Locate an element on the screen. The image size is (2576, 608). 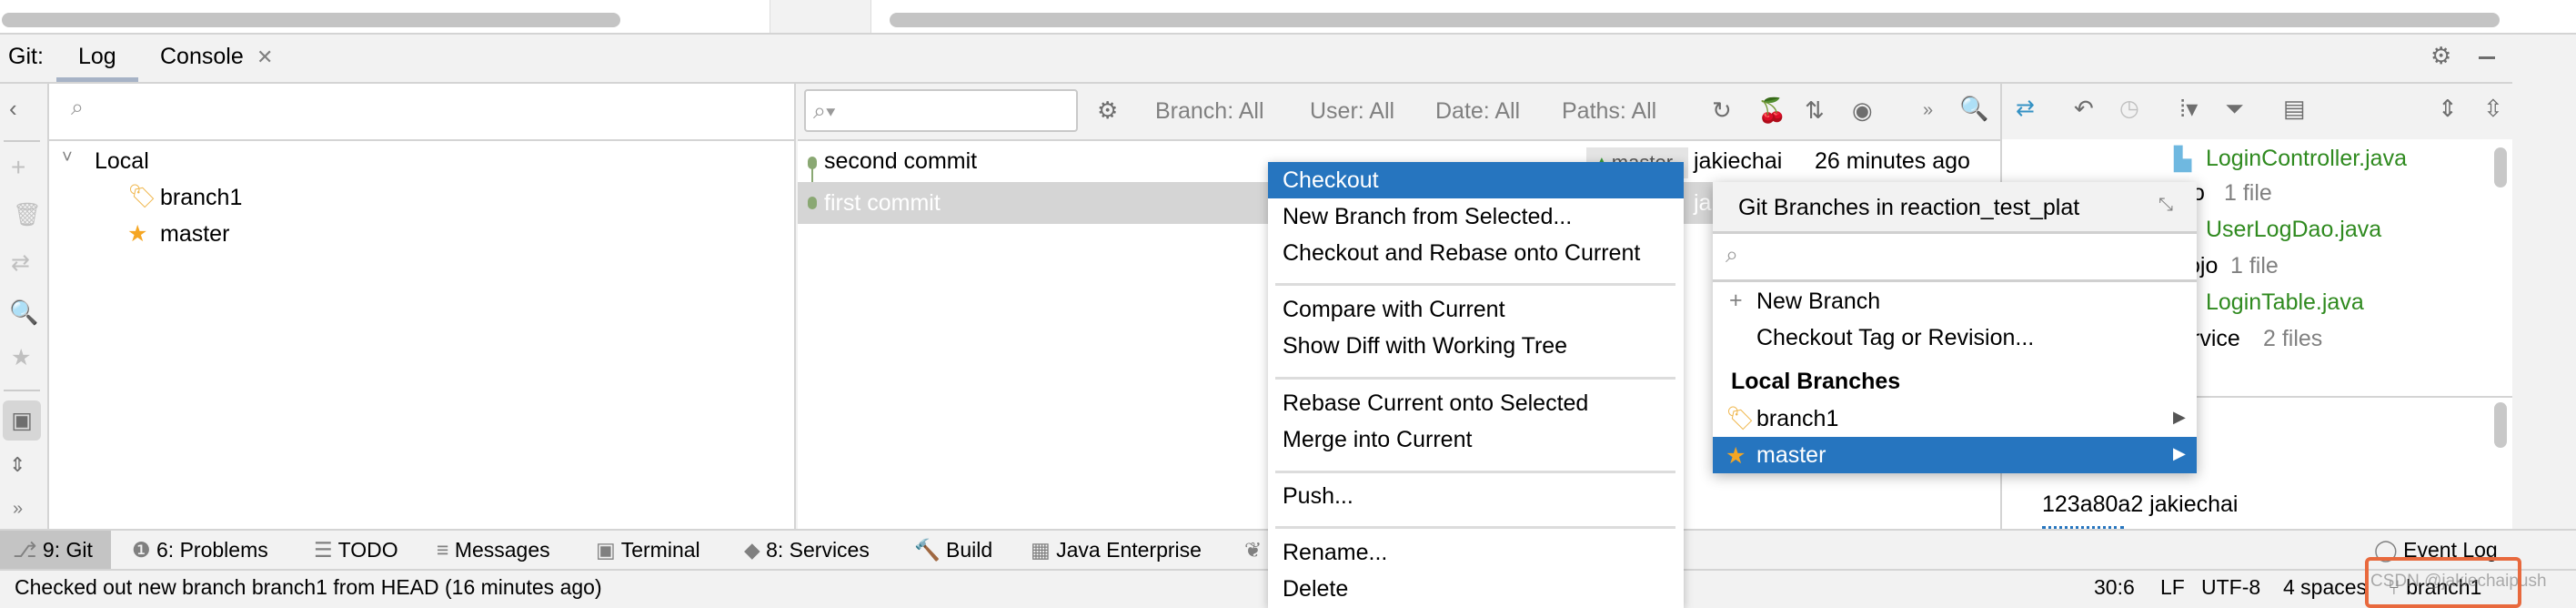
caret-position: 30:6 is located at coordinates (2114, 587).